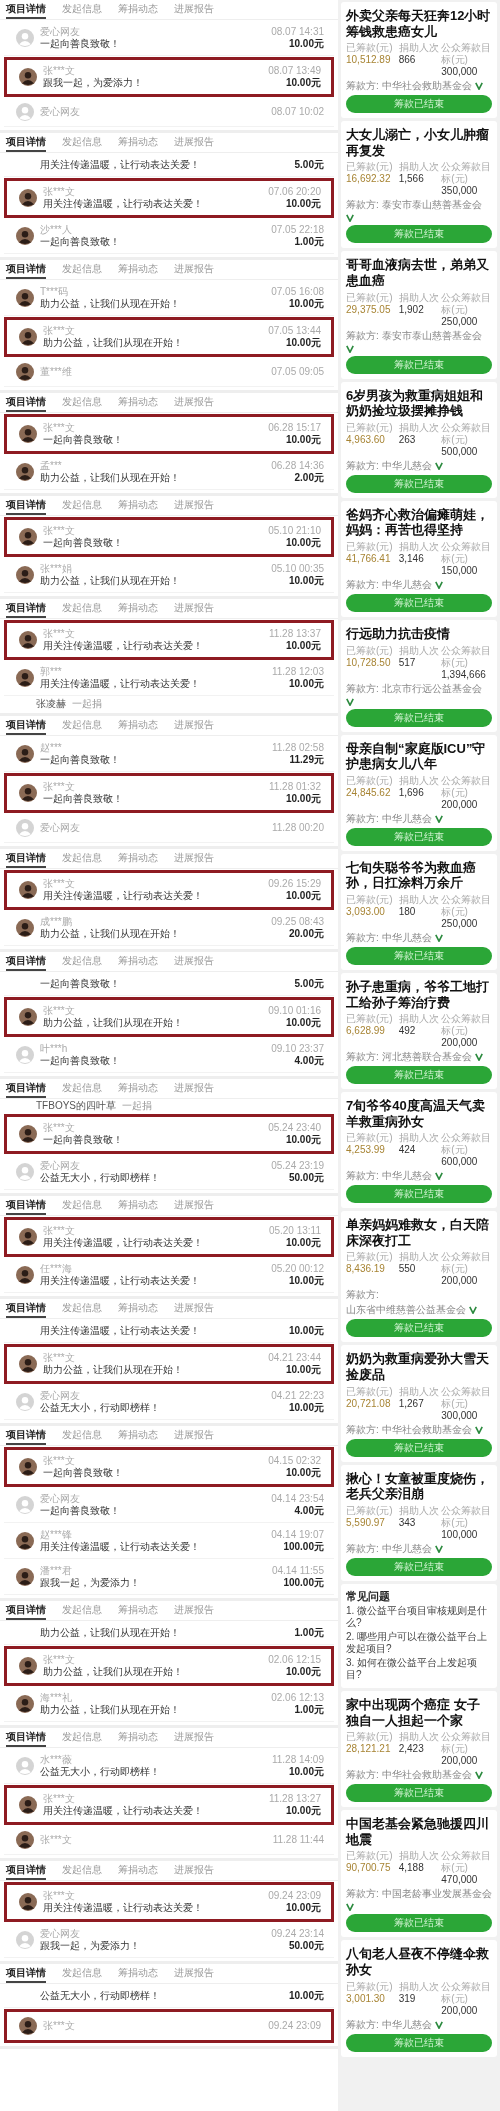 The height and width of the screenshot is (2111, 500). Describe the element at coordinates (431, 205) in the screenshot. I see `organizer-name: 泰安市泰山慈善基金会` at that location.